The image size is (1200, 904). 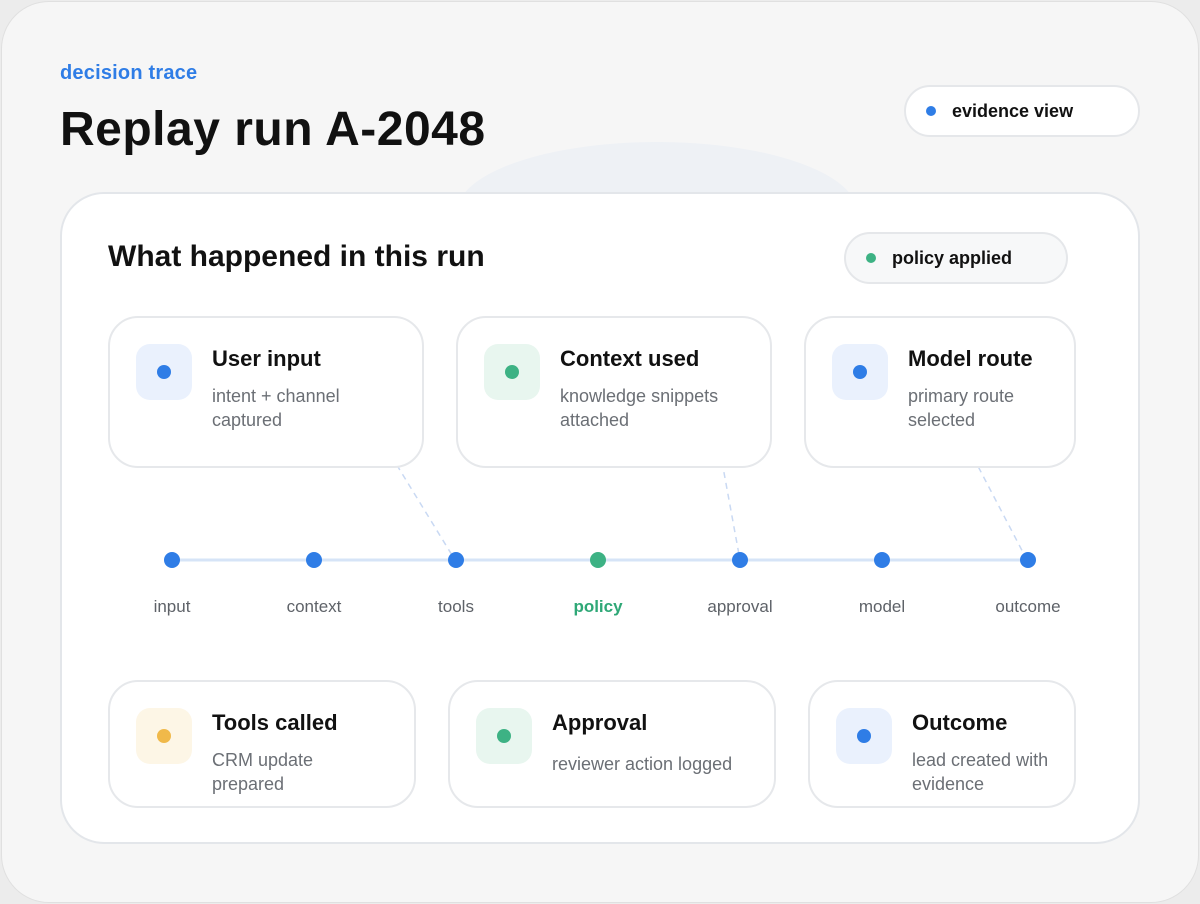 I want to click on timeline-label-tools: tools, so click(x=456, y=606).